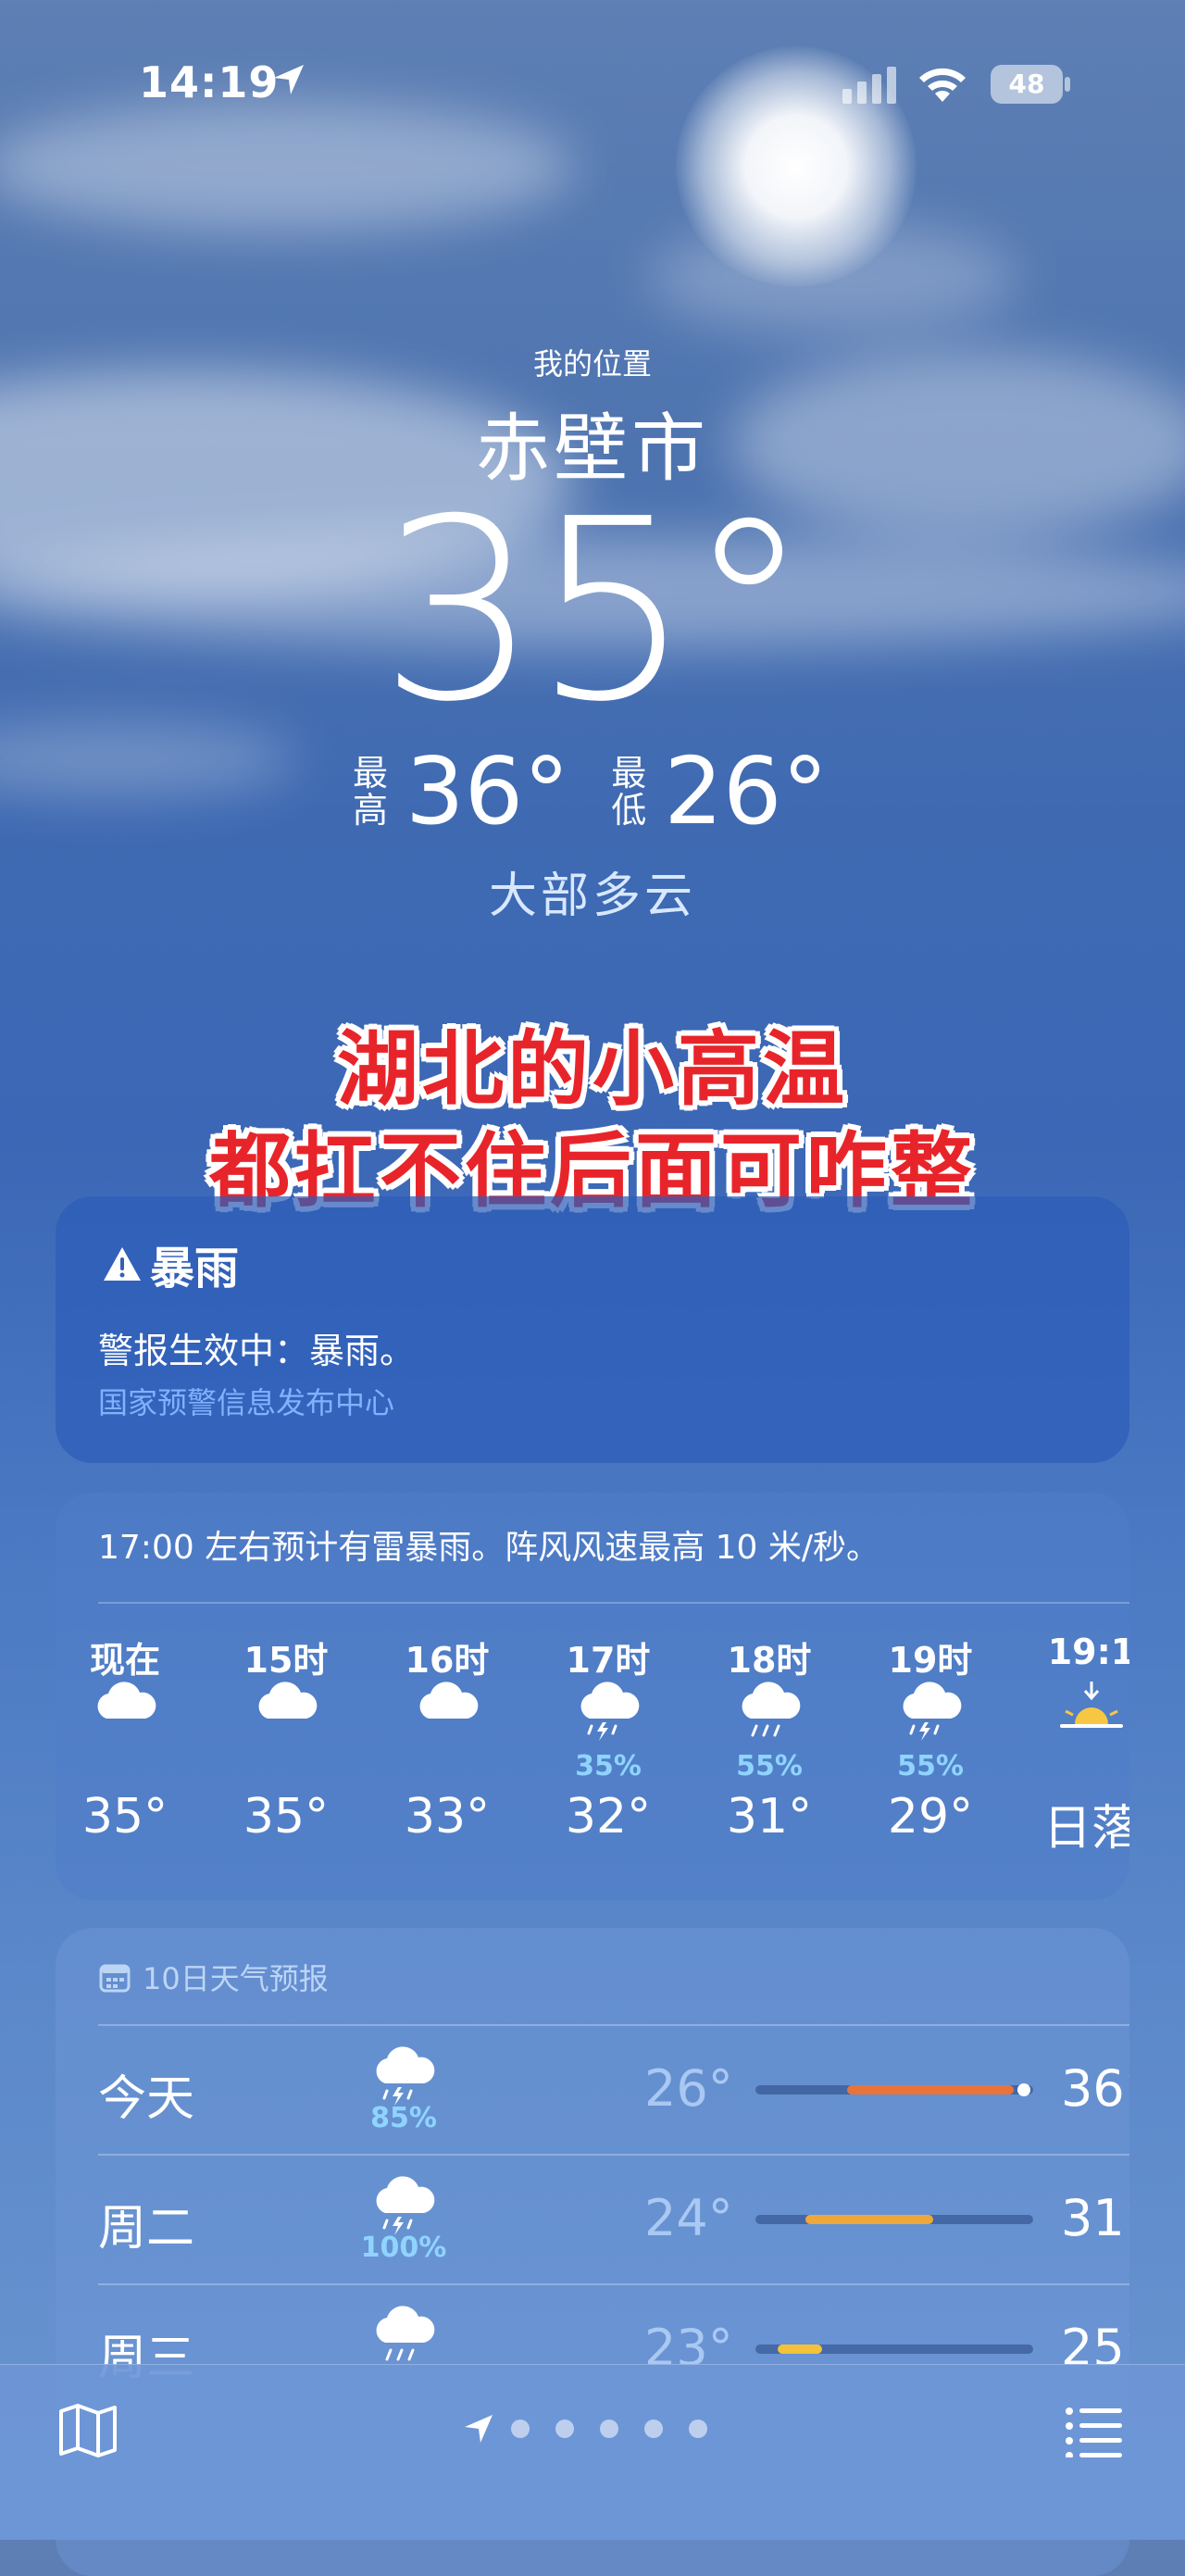  I want to click on wifi-icon, so click(942, 85).